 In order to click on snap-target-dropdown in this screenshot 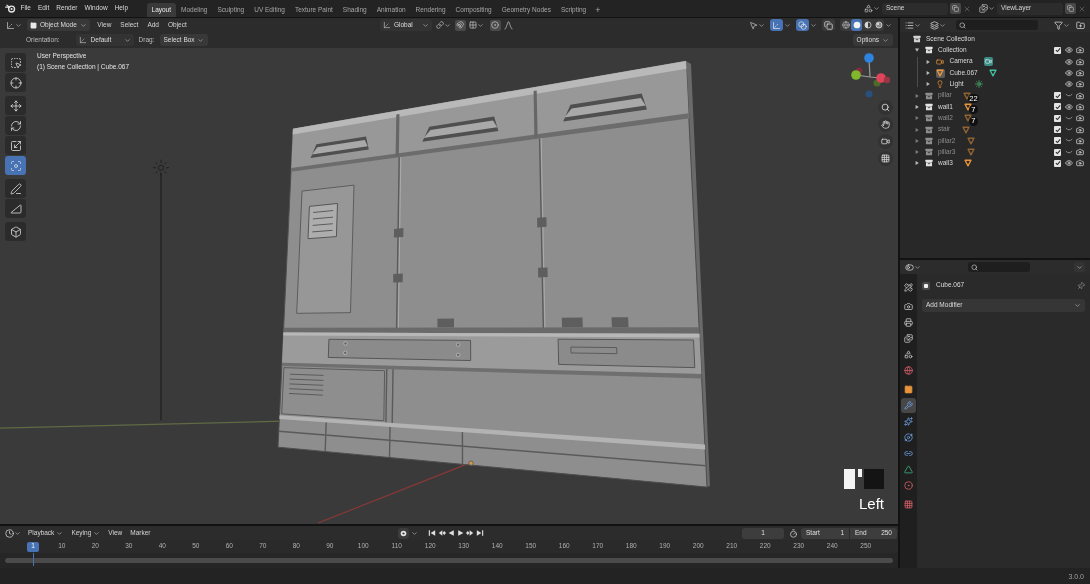, I will do `click(476, 25)`.